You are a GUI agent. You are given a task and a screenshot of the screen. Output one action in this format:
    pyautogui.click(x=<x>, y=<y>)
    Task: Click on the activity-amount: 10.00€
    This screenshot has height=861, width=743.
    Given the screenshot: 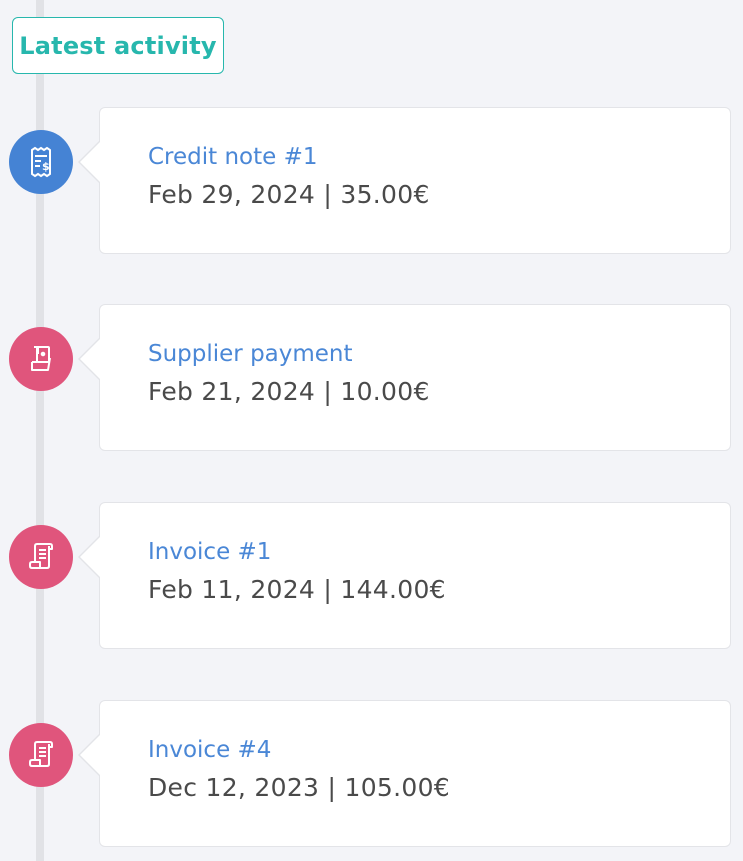 What is the action you would take?
    pyautogui.click(x=385, y=391)
    